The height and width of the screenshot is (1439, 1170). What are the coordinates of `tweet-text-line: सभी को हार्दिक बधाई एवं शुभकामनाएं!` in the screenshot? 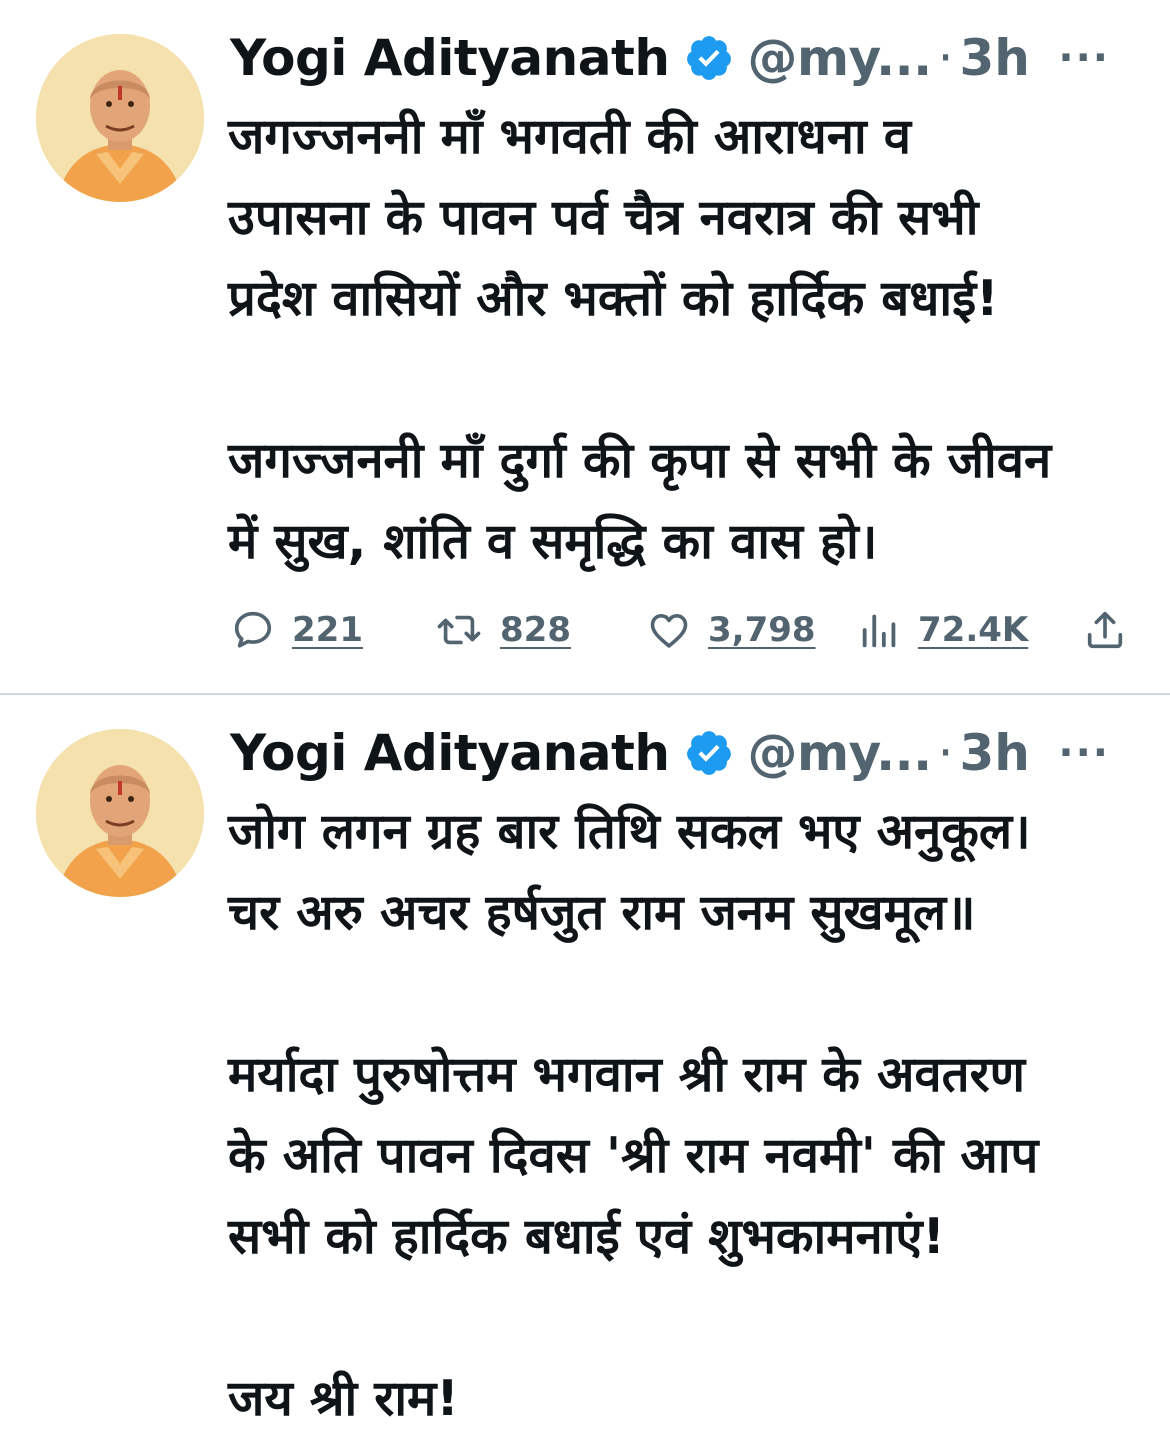 It's located at (586, 1236).